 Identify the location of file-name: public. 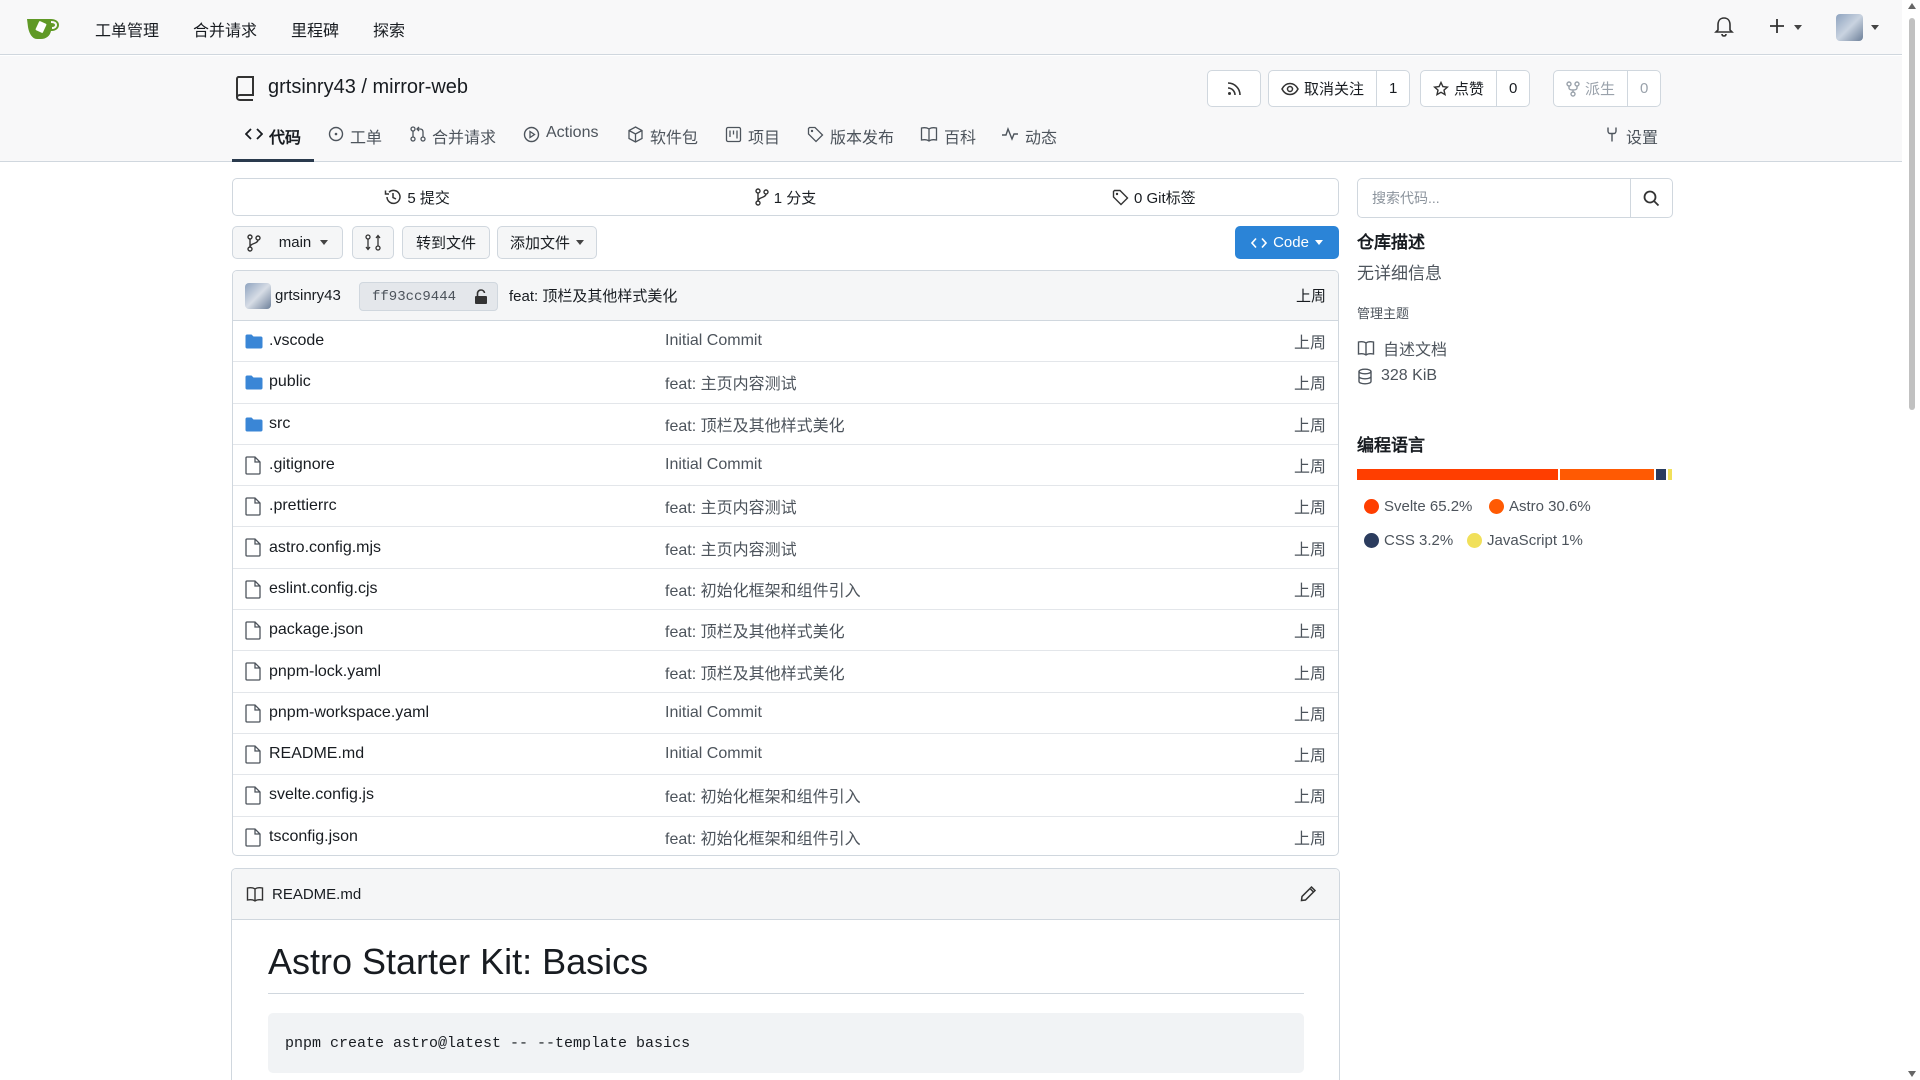
(290, 382).